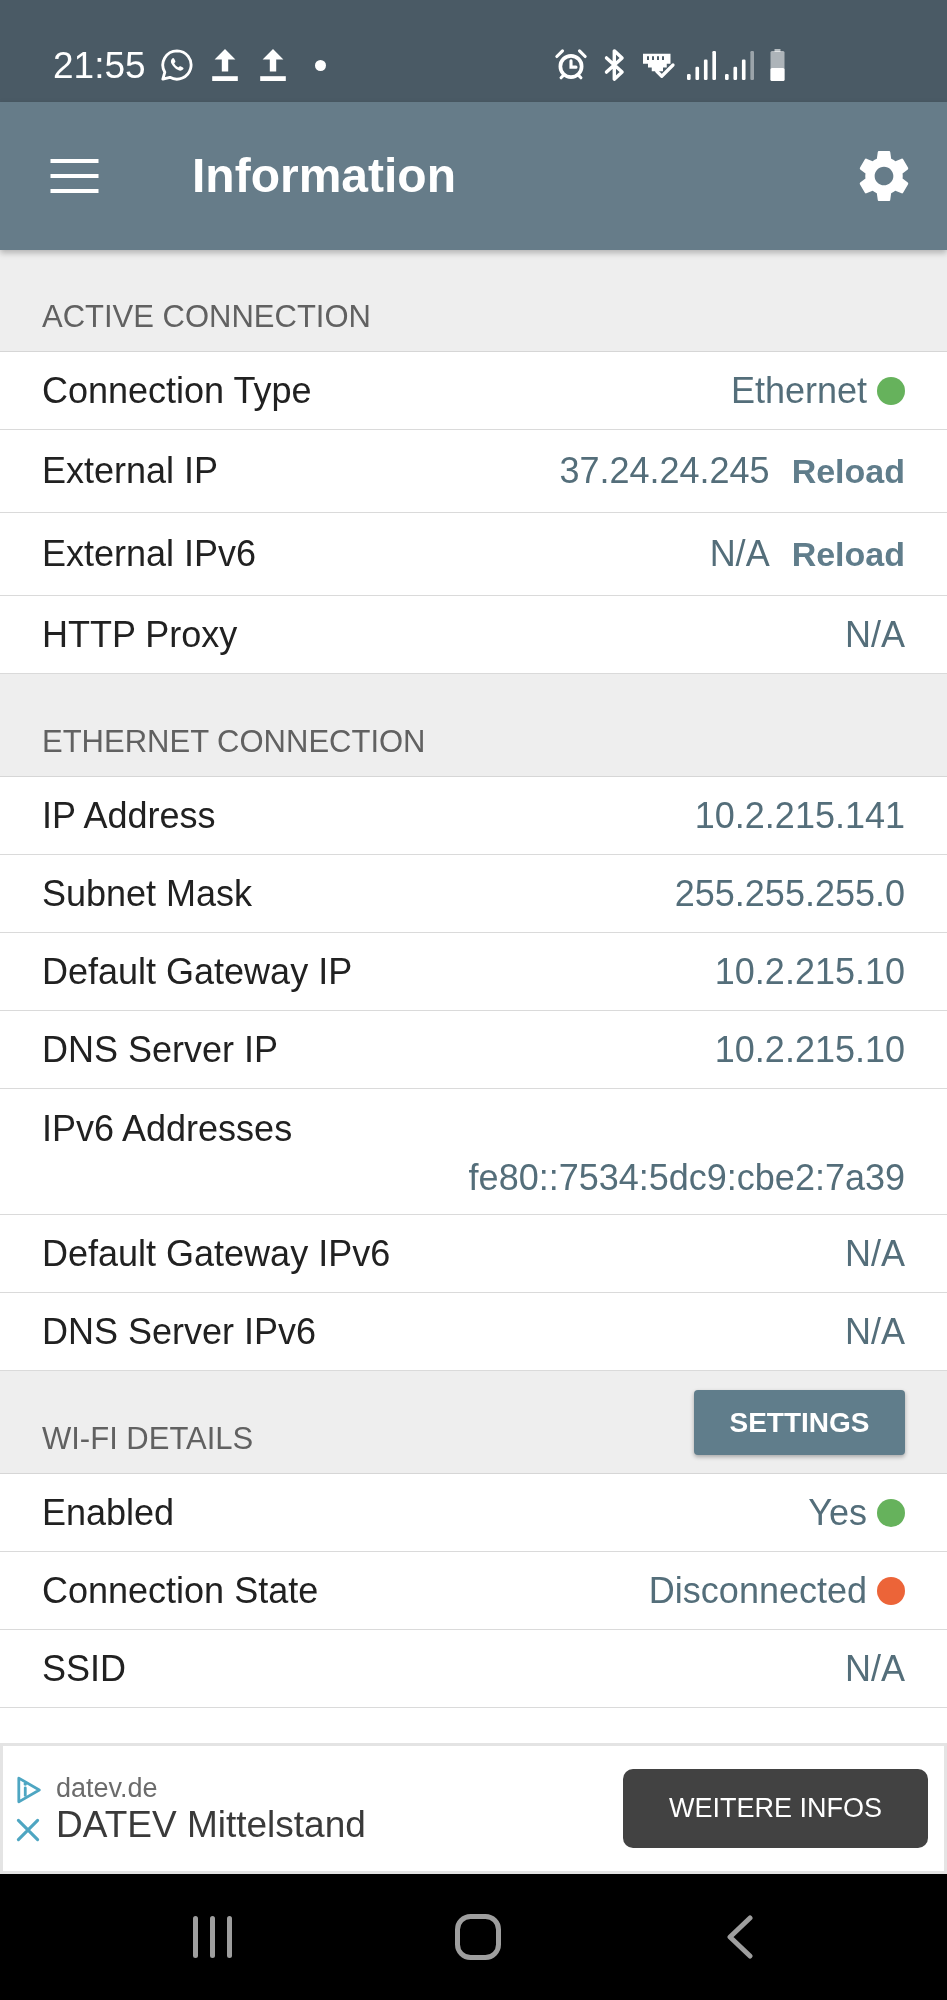  What do you see at coordinates (211, 1824) in the screenshot?
I see `ad-title: DATEV Mittelstand` at bounding box center [211, 1824].